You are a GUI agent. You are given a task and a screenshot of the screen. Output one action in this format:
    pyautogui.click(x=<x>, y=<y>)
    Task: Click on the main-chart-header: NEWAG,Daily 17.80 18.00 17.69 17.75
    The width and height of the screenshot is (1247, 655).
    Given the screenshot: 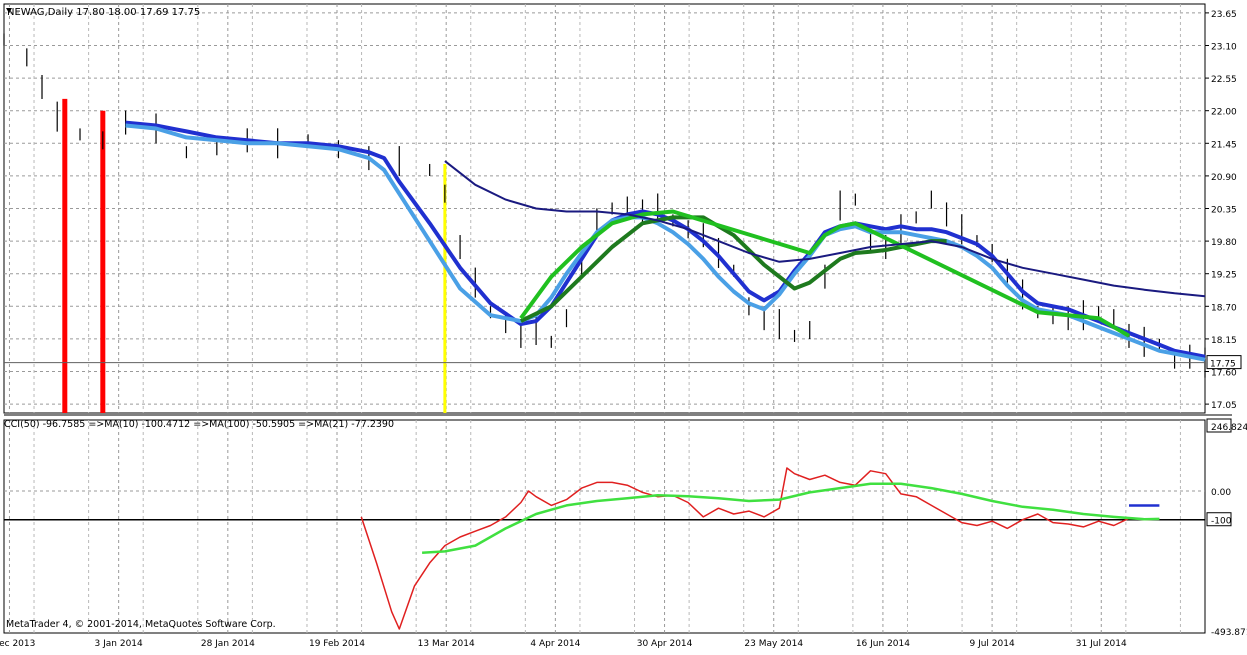 What is the action you would take?
    pyautogui.click(x=103, y=12)
    